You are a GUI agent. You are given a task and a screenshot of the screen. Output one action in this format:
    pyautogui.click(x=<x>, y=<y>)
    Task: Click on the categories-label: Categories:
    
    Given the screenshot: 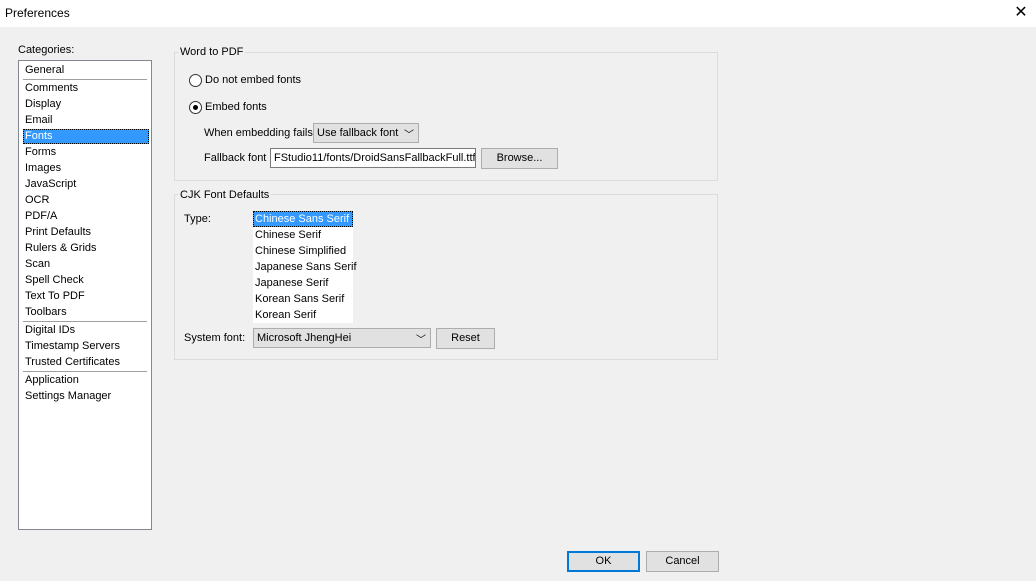 What is the action you would take?
    pyautogui.click(x=46, y=50)
    